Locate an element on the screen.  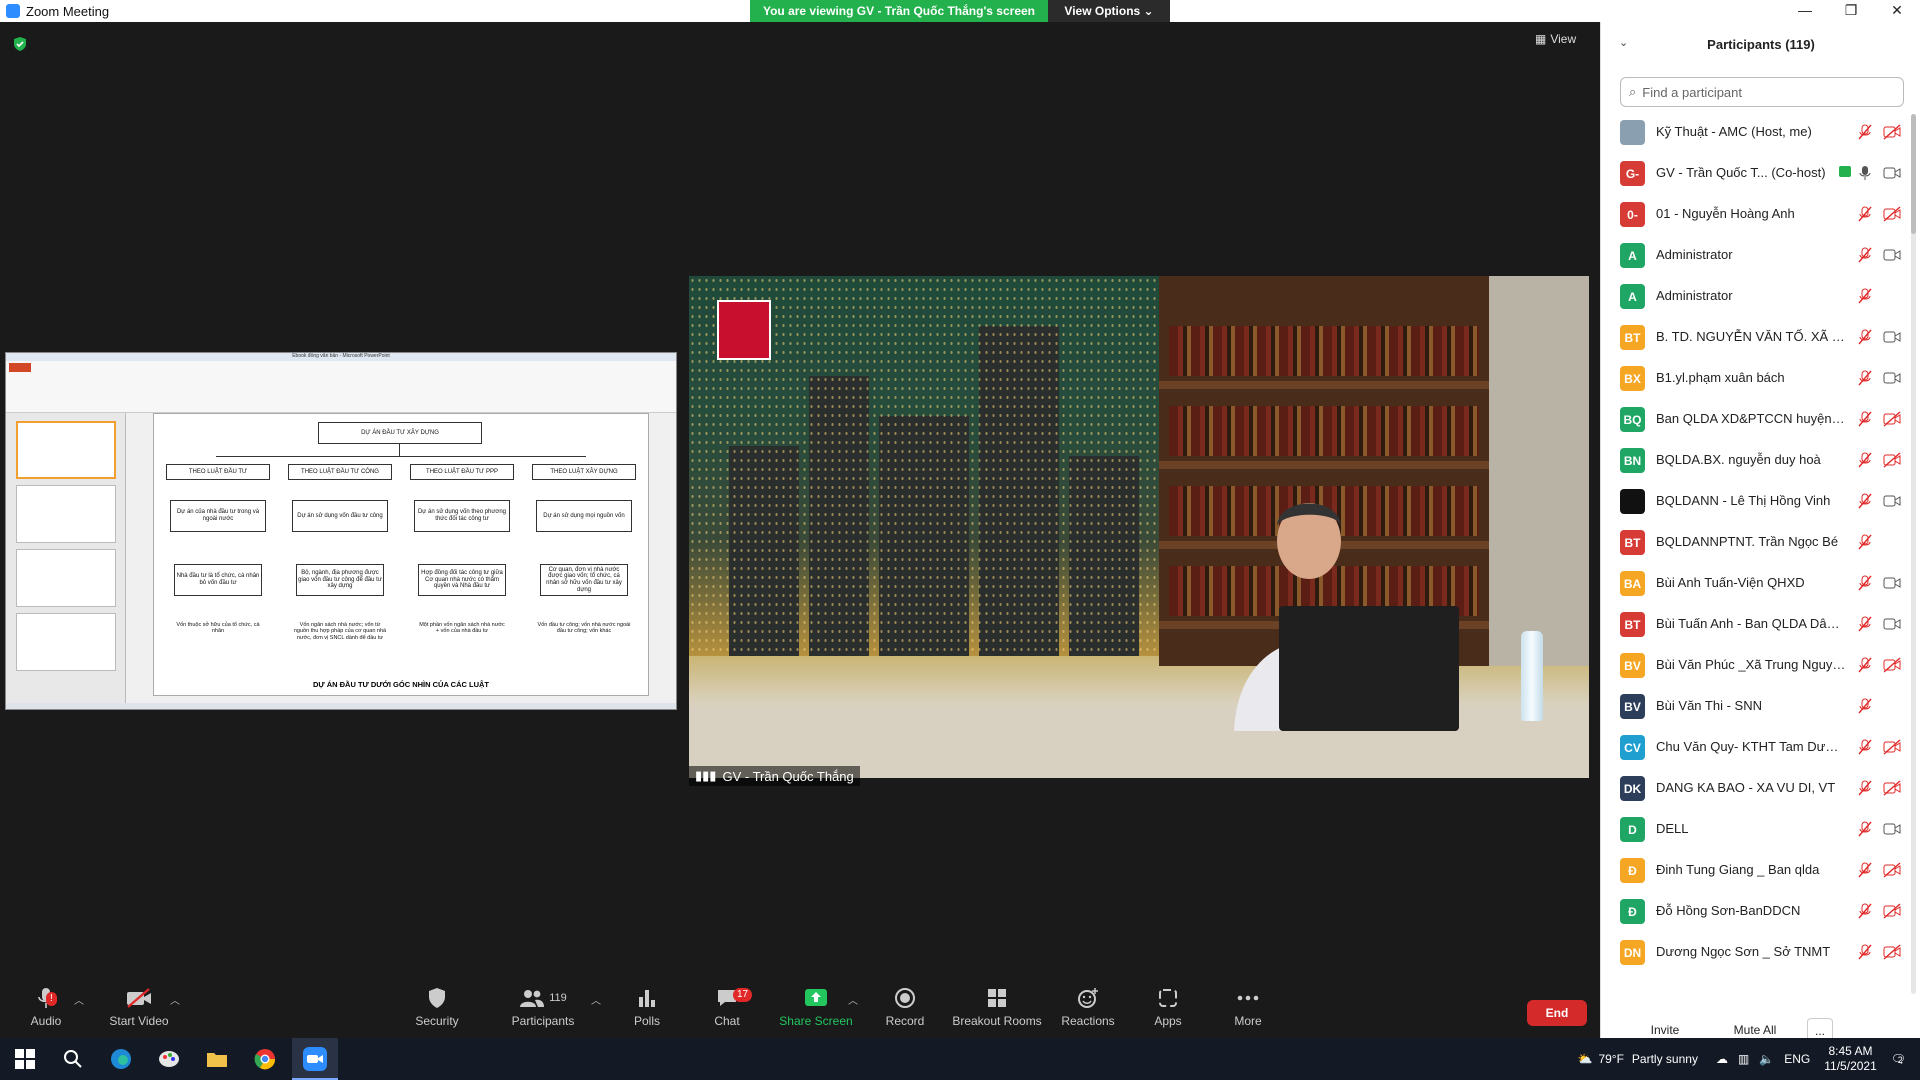
participant-search-input: ⌕ Find a participant is located at coordinates (1762, 92).